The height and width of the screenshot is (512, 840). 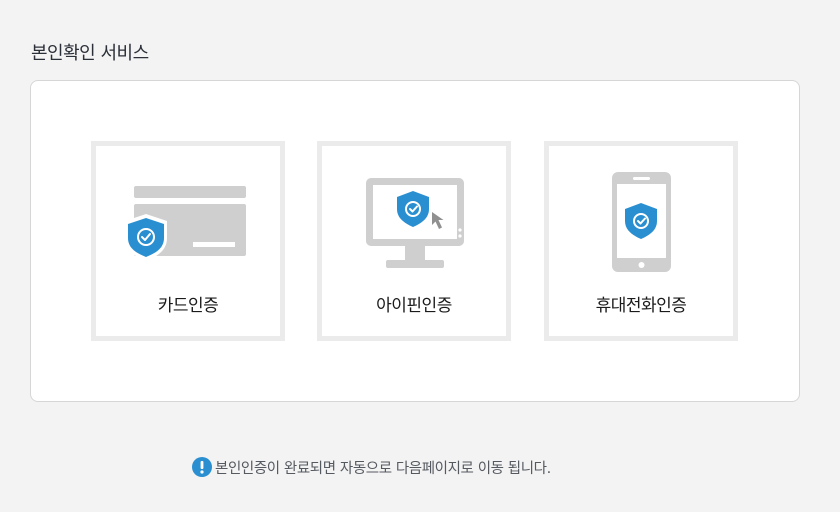 I want to click on completion-notice: 본인인증이 완료되면 자동으로 다음페이지로 이동 됩니다., so click(x=371, y=467).